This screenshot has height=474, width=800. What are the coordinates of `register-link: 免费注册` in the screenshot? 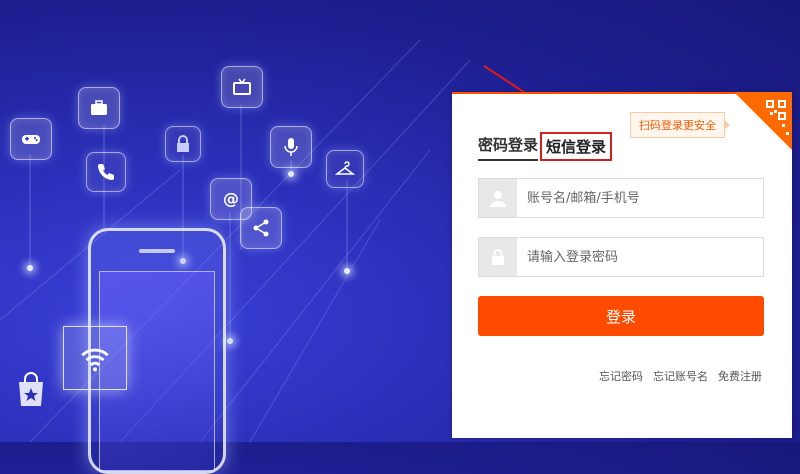 It's located at (740, 376).